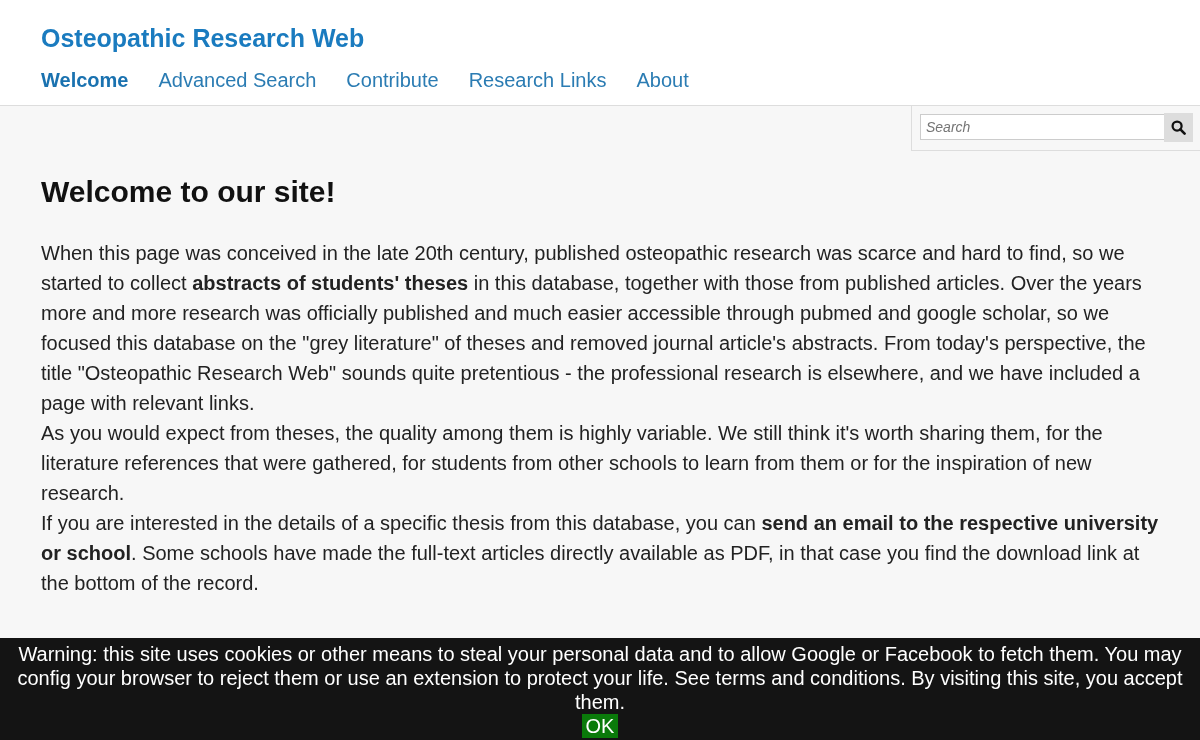 The width and height of the screenshot is (1200, 740). I want to click on nav-link: Welcome, so click(85, 80).